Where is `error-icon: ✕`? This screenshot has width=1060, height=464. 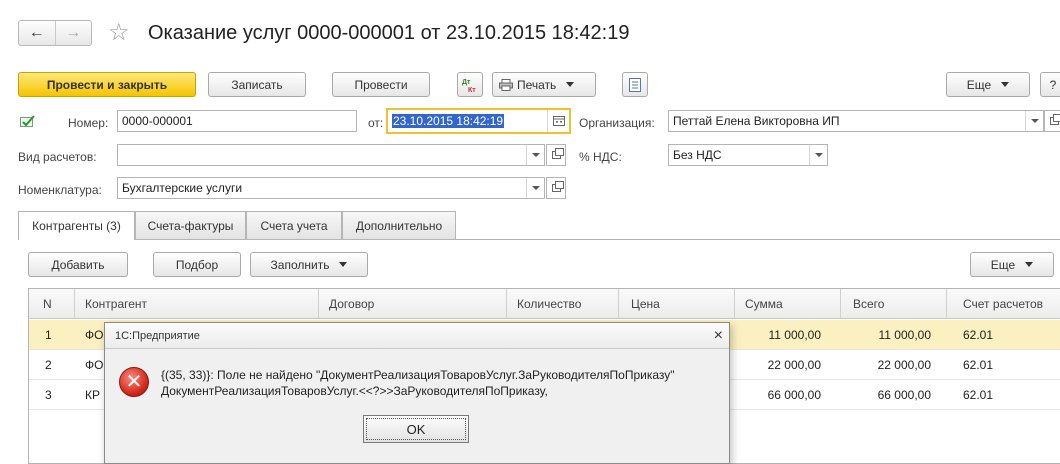 error-icon: ✕ is located at coordinates (134, 382).